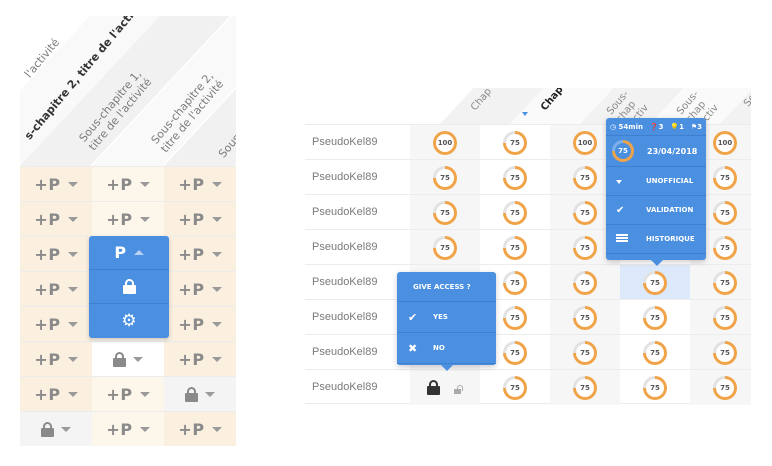 This screenshot has width=772, height=466. I want to click on questions-stat: ❓3, so click(656, 126).